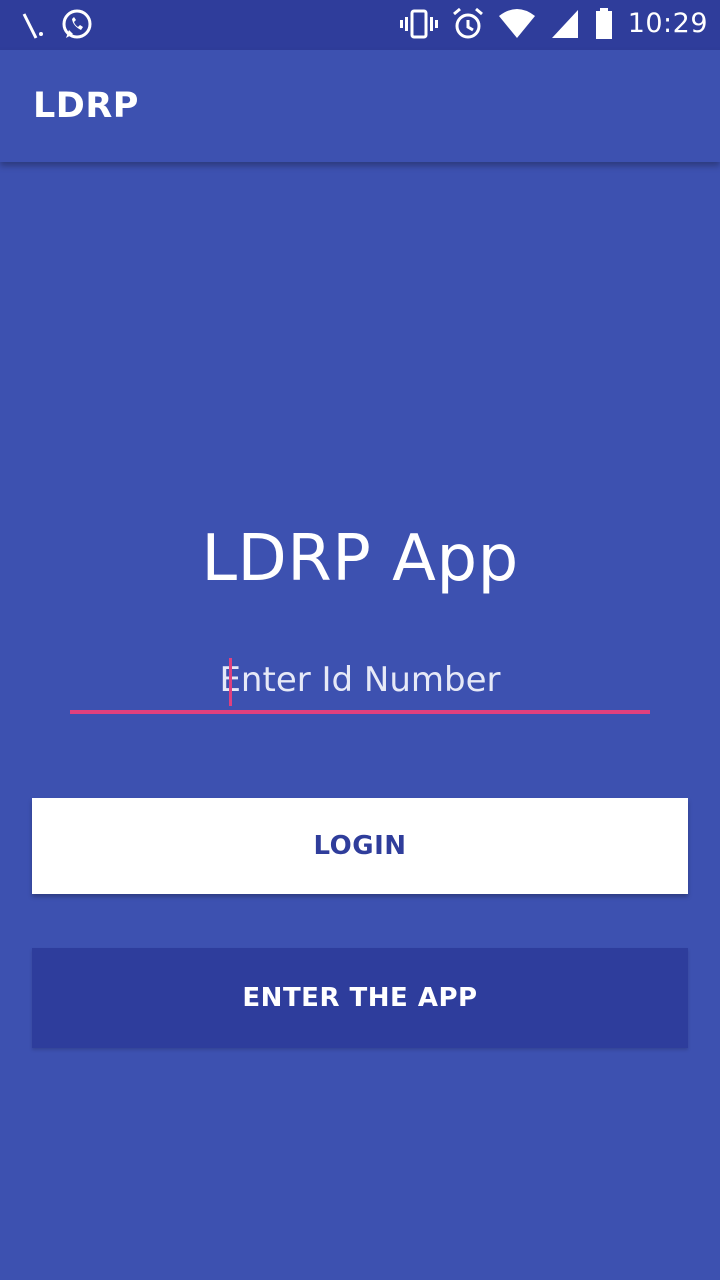  I want to click on status-right-icons: 10:29, so click(553, 24).